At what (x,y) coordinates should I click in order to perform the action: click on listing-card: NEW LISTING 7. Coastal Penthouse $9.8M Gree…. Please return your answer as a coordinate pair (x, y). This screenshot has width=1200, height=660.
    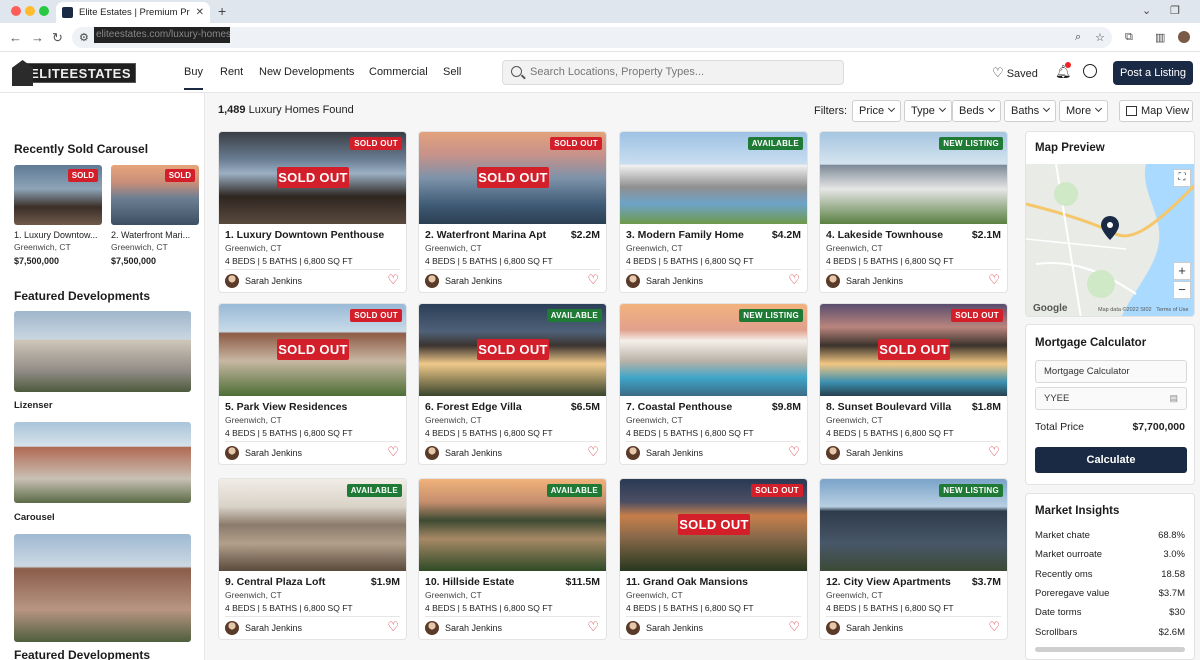
    Looking at the image, I should click on (713, 384).